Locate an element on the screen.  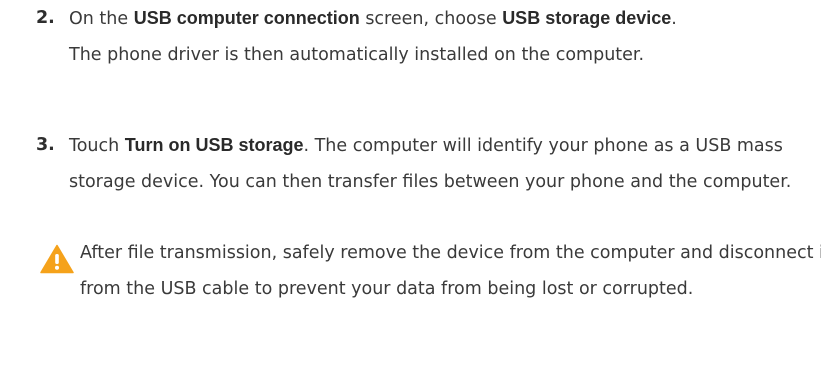
ui-term: Turn on USB storage is located at coordinates (214, 145).